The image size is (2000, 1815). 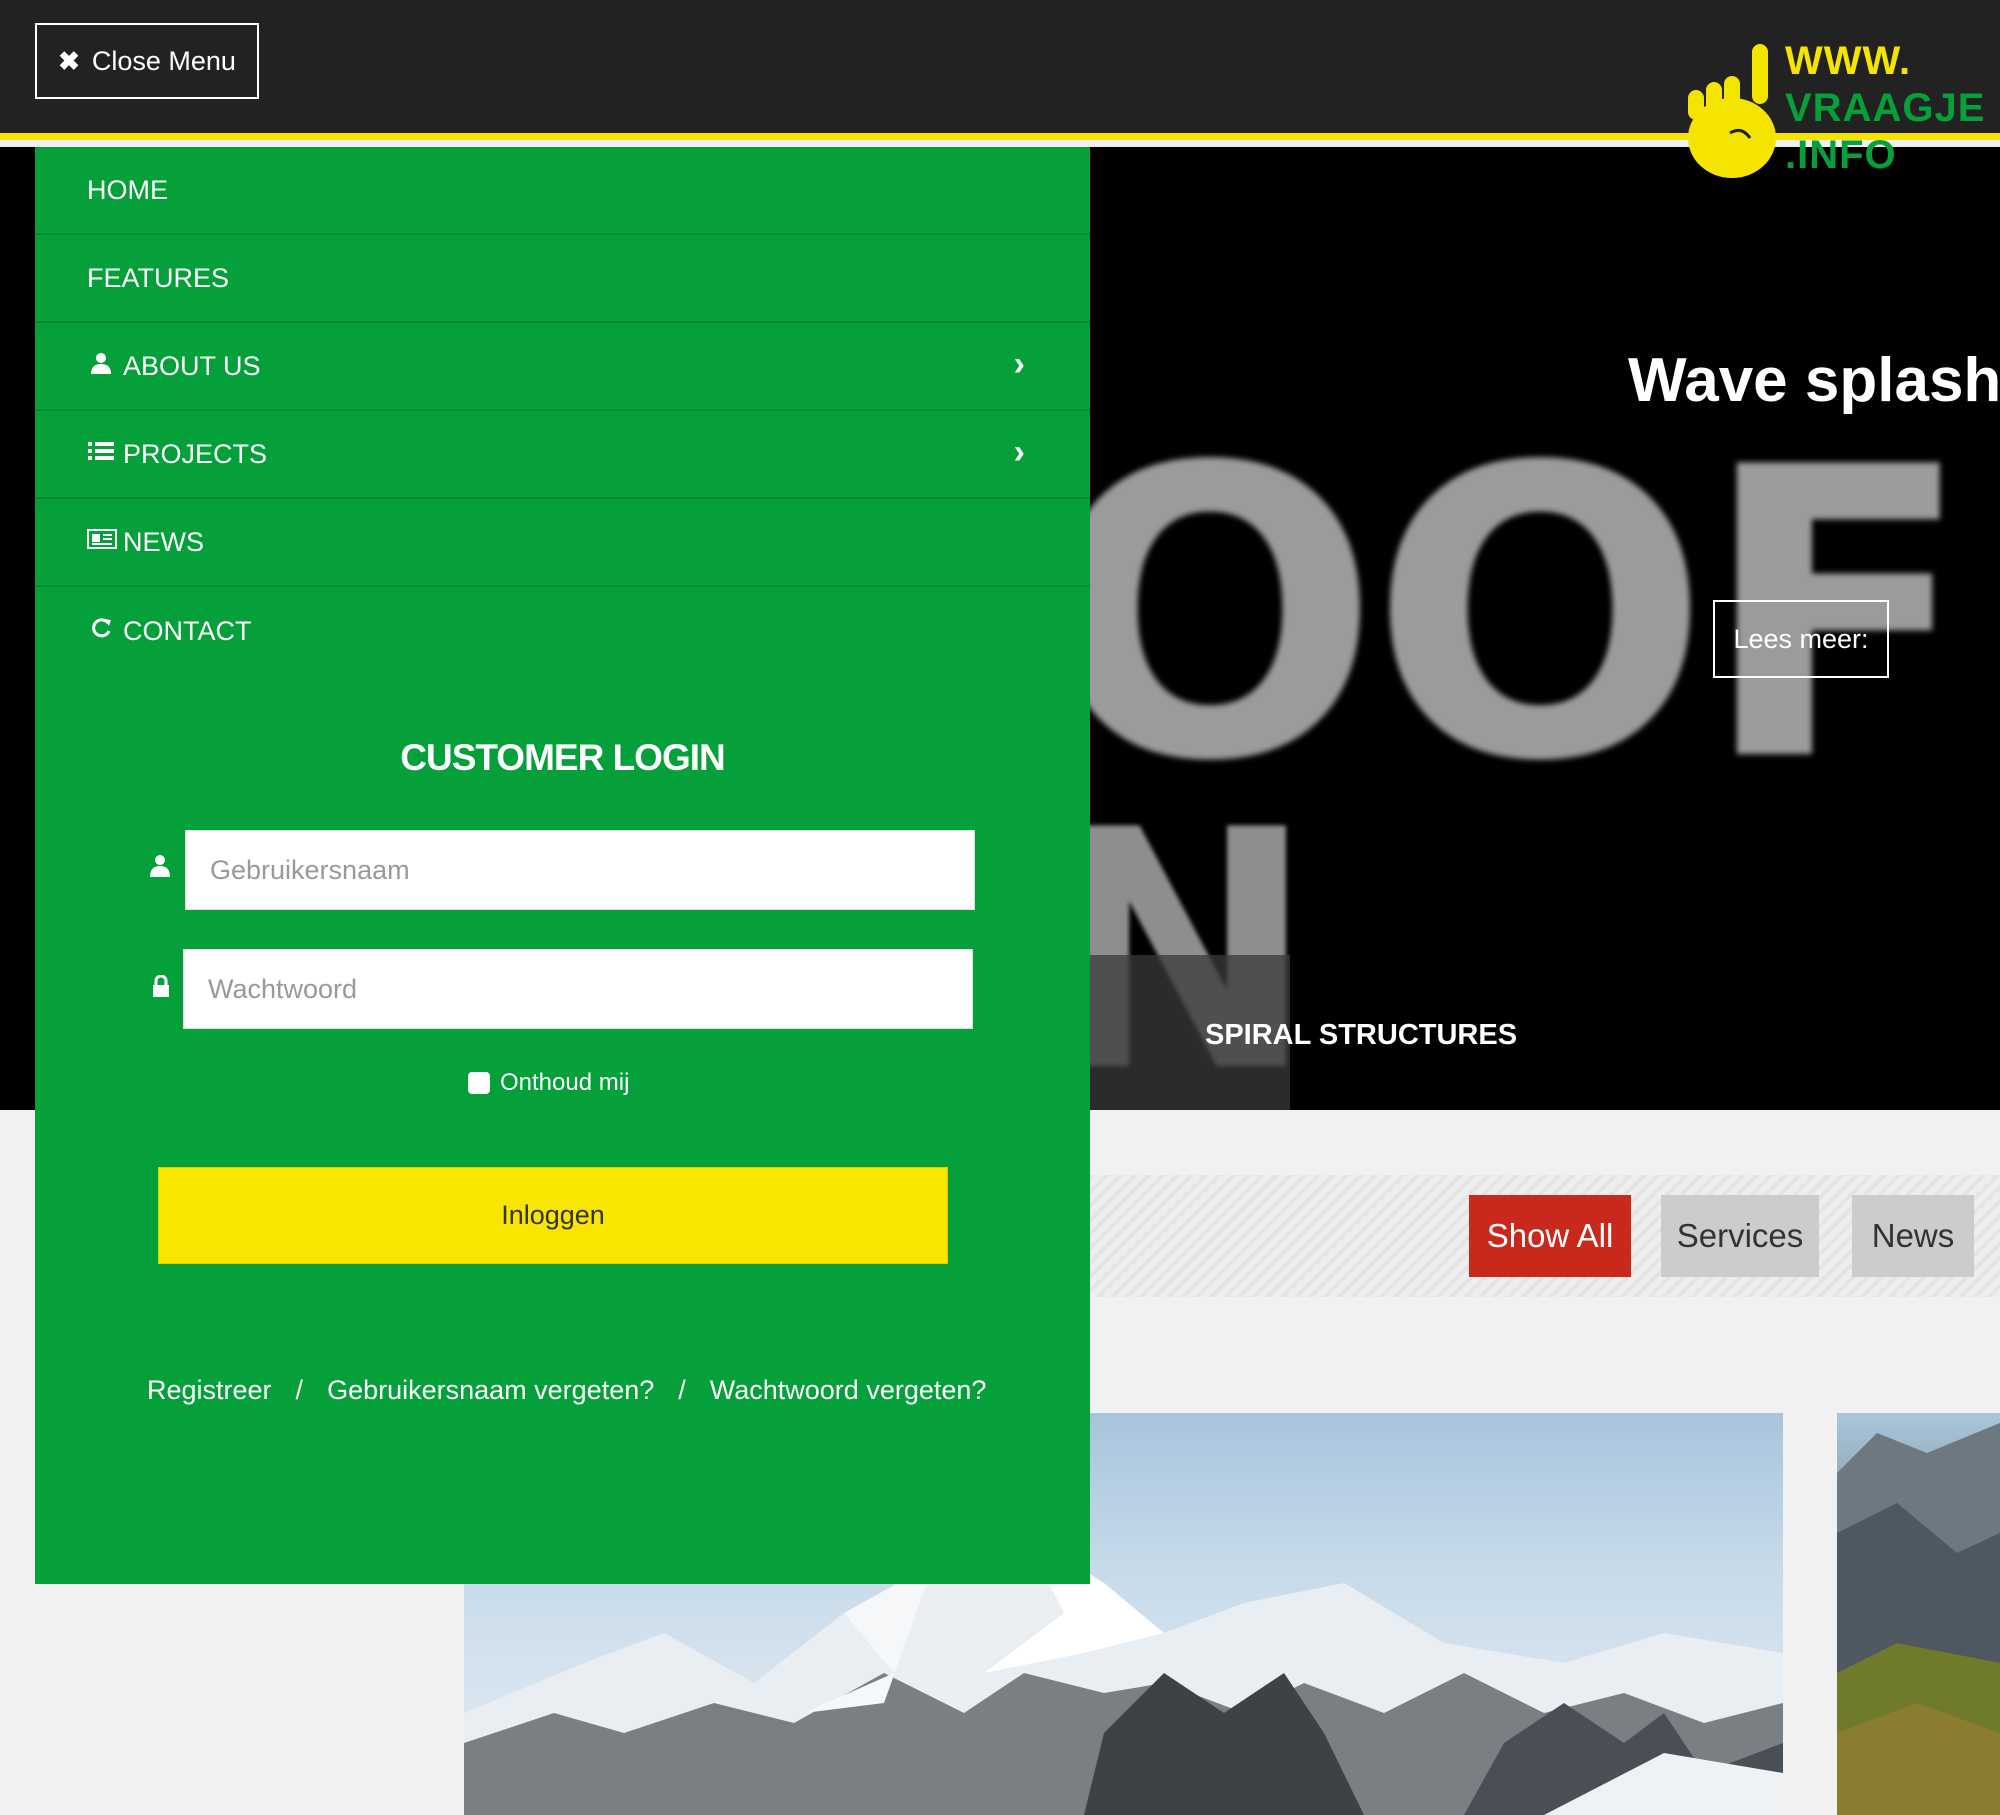 What do you see at coordinates (1550, 1236) in the screenshot?
I see `filter-show-all-button: Show All` at bounding box center [1550, 1236].